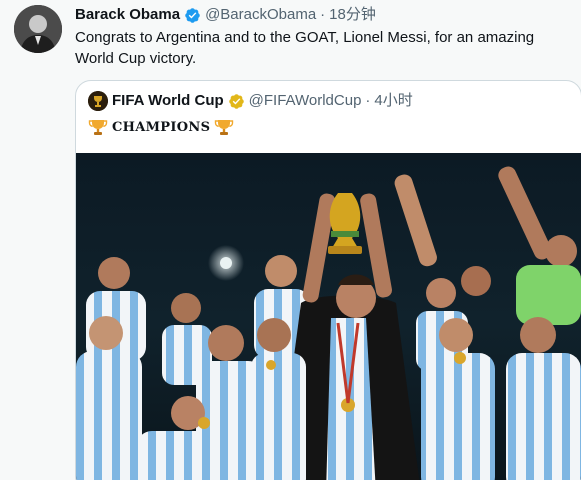  Describe the element at coordinates (192, 15) in the screenshot. I see `verified-badge-icon` at that location.